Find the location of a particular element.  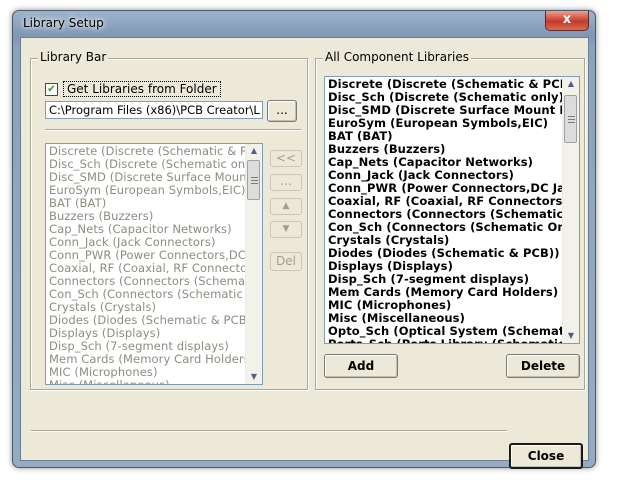

bottom-separator is located at coordinates (269, 431).